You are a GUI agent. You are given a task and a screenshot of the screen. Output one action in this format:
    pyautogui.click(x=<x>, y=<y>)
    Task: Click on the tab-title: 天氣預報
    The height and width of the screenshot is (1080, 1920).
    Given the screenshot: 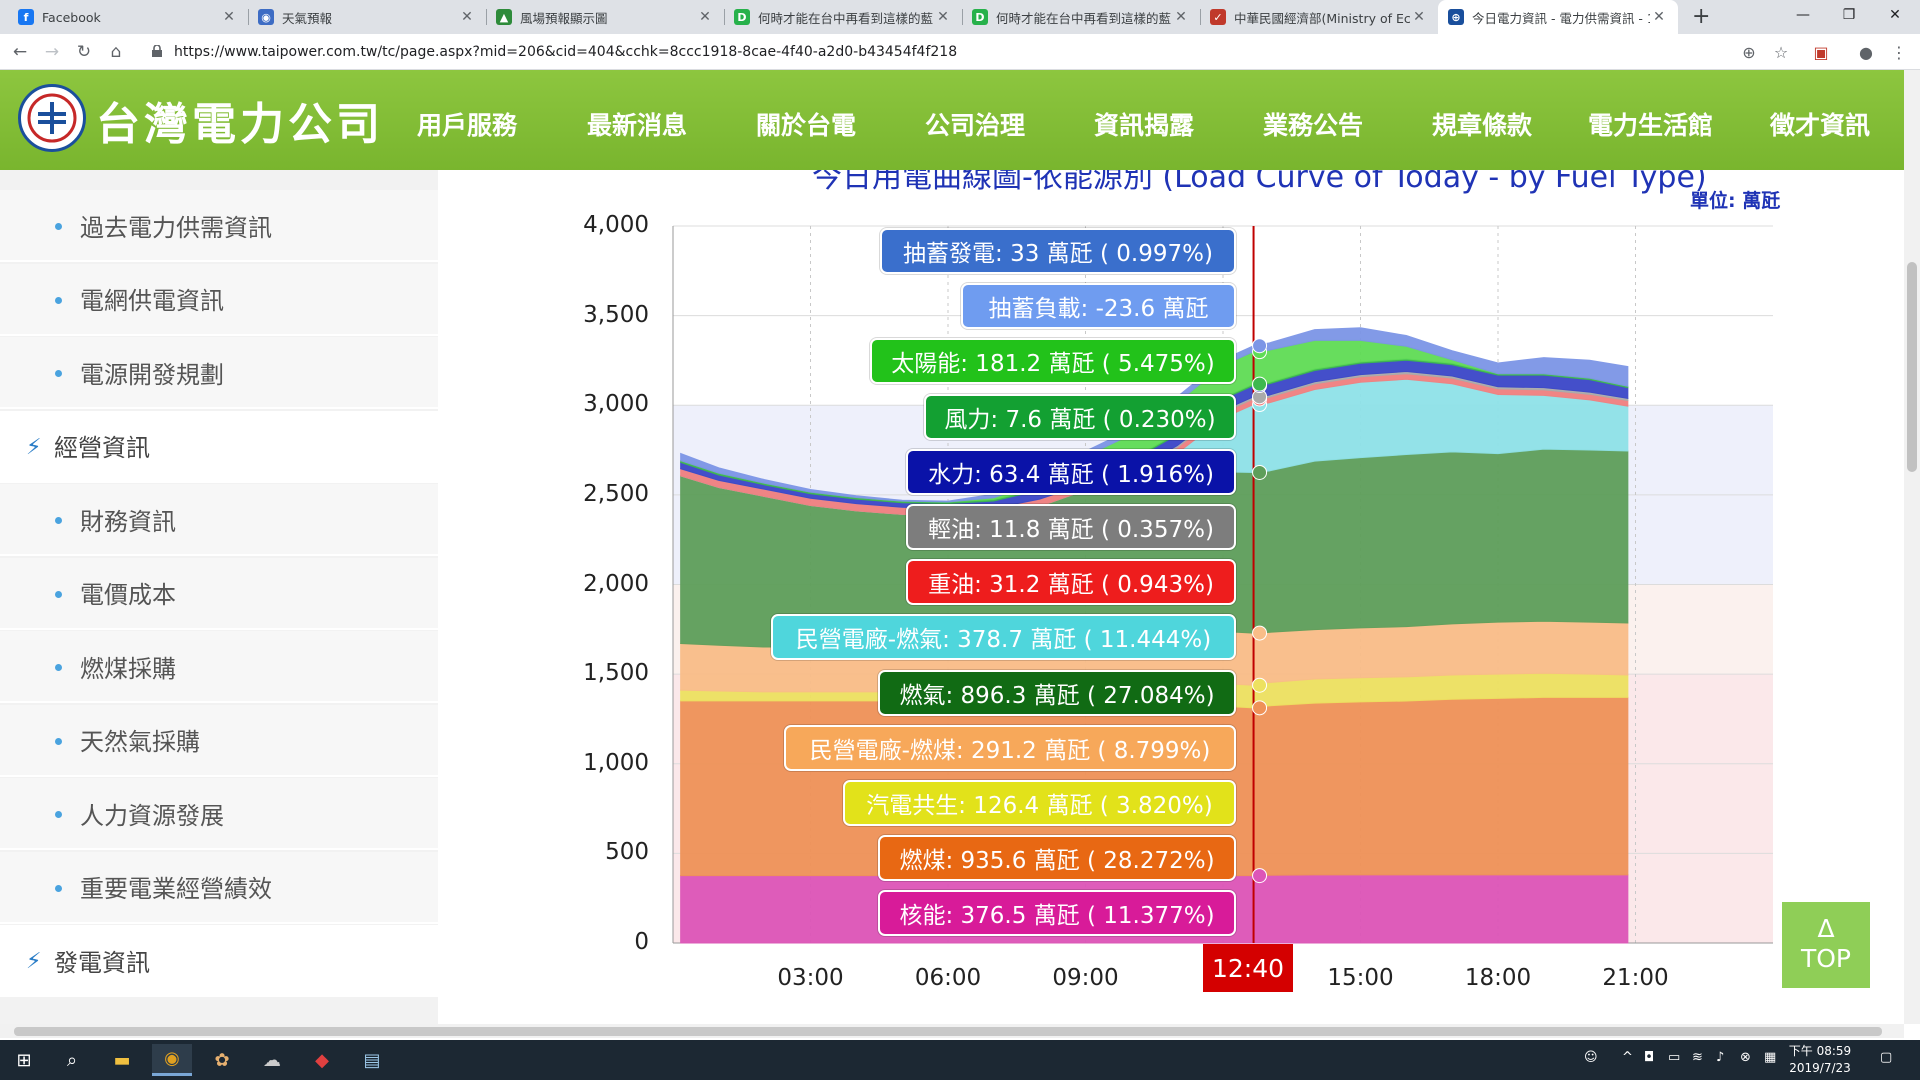 What is the action you would take?
    pyautogui.click(x=307, y=18)
    